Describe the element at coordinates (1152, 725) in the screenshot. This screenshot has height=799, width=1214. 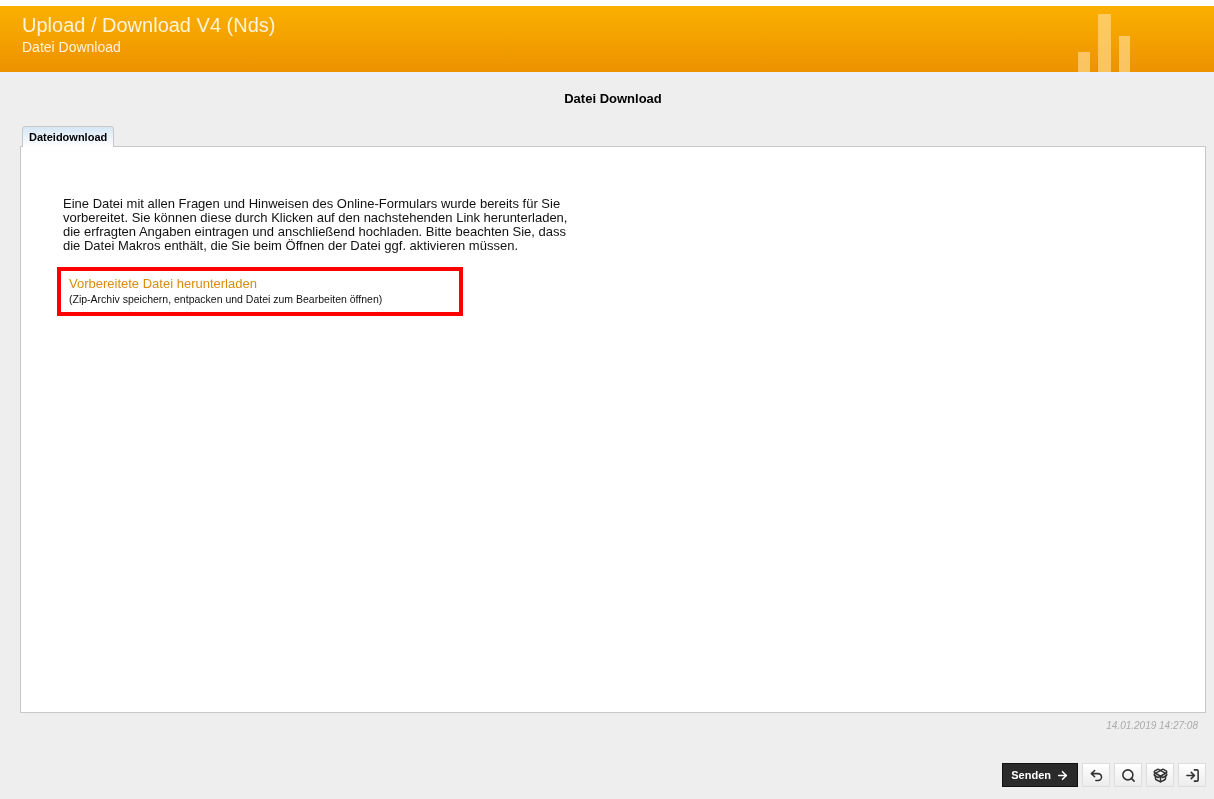
I see `timestamp: 14.01.2019 14:27:08` at that location.